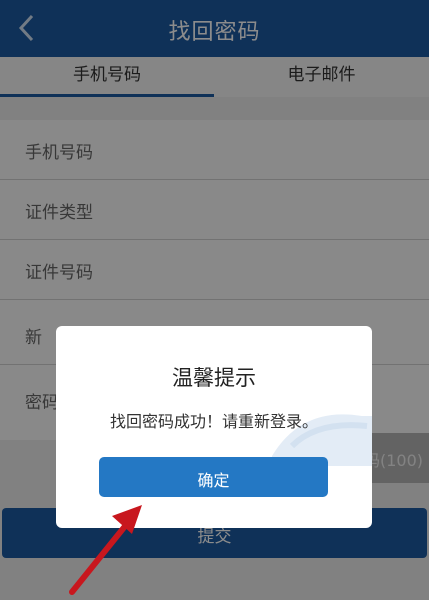 The image size is (429, 600). I want to click on dialog-title: 温馨提示, so click(214, 378).